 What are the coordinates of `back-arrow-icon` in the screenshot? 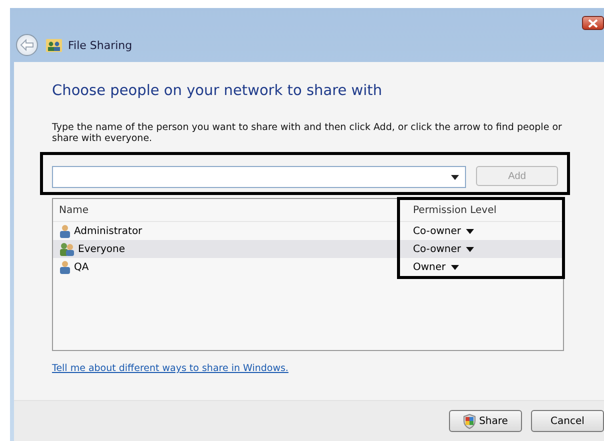 It's located at (27, 45).